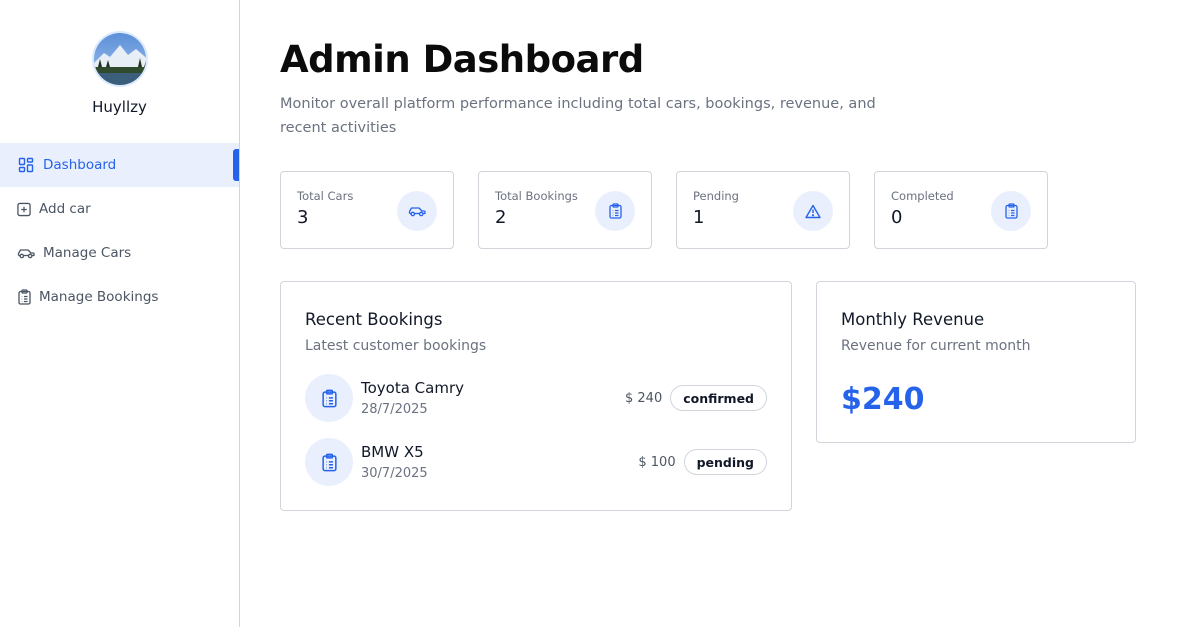 Image resolution: width=1182 pixels, height=627 pixels. What do you see at coordinates (763, 210) in the screenshot?
I see `stat-card-pending: Pending 1` at bounding box center [763, 210].